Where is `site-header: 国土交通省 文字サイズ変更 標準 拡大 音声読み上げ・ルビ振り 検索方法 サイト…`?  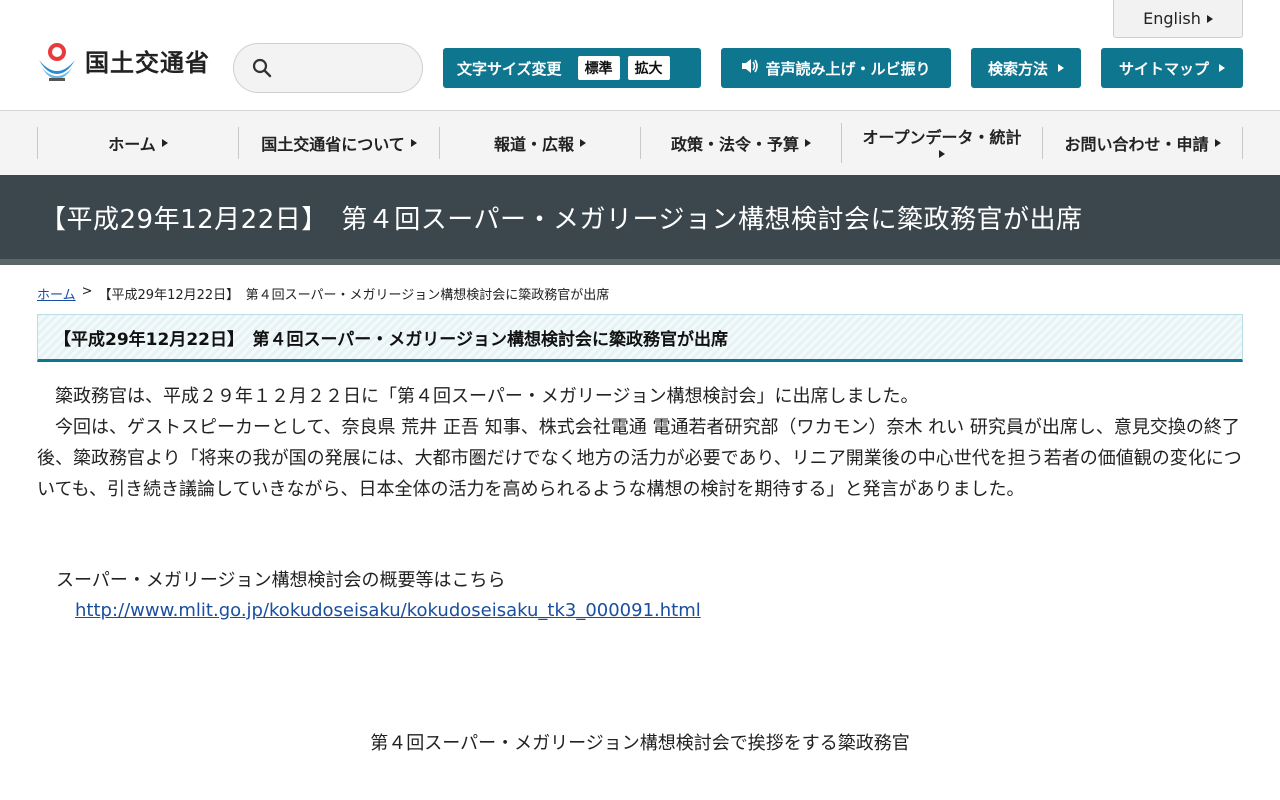
site-header: 国土交通省 文字サイズ変更 標準 拡大 音声読み上げ・ルビ振り 検索方法 サイト… is located at coordinates (640, 55).